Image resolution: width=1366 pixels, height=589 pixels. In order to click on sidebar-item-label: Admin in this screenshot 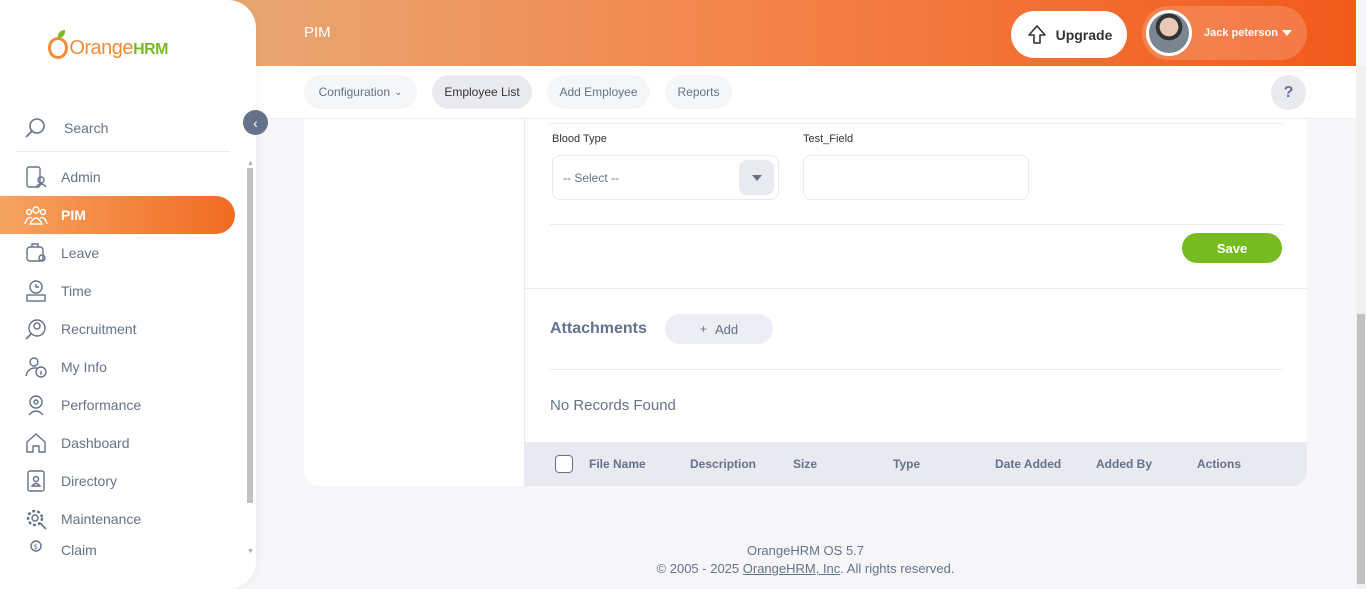, I will do `click(81, 177)`.